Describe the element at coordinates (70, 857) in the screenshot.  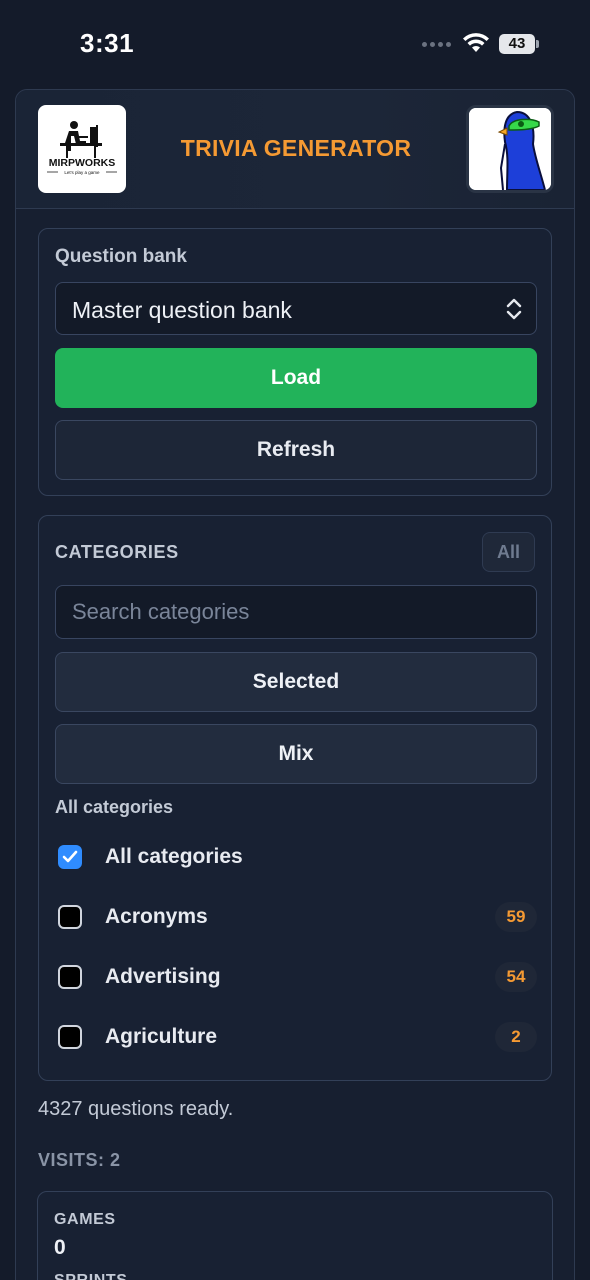
I see `checkbox-checked-icon` at that location.